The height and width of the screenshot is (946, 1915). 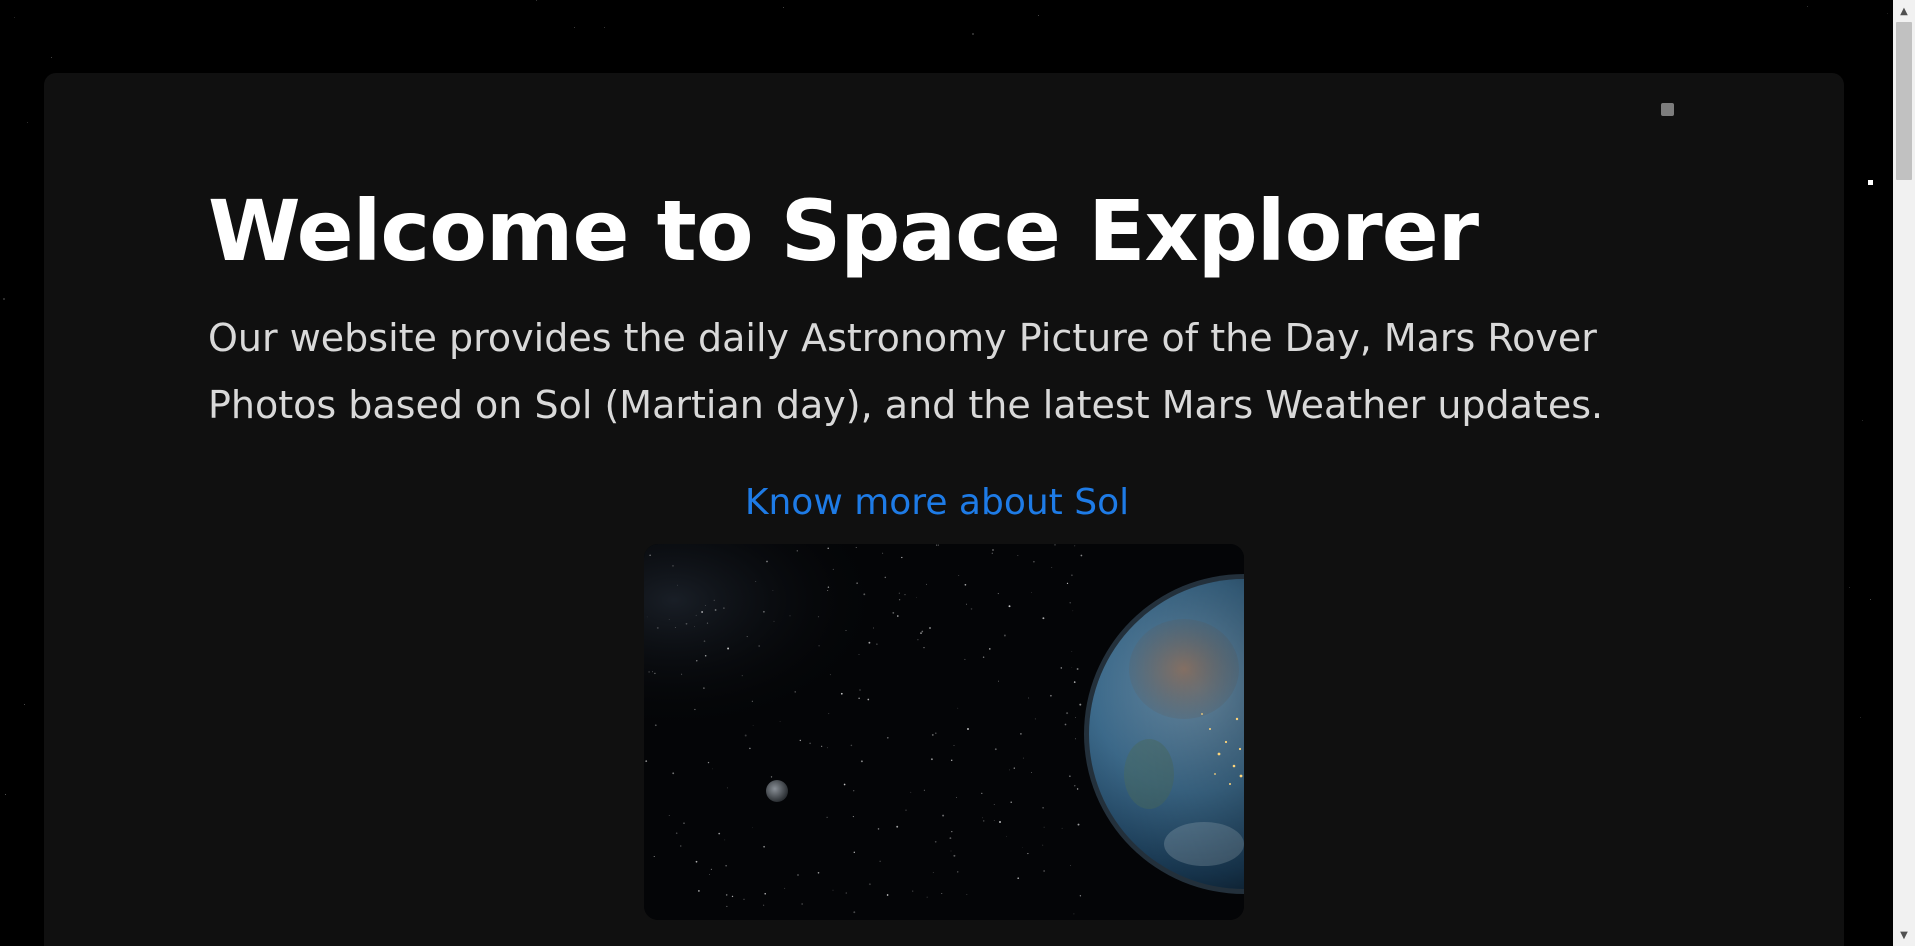 I want to click on know-more-sol-link: Know more about Sol, so click(x=944, y=502).